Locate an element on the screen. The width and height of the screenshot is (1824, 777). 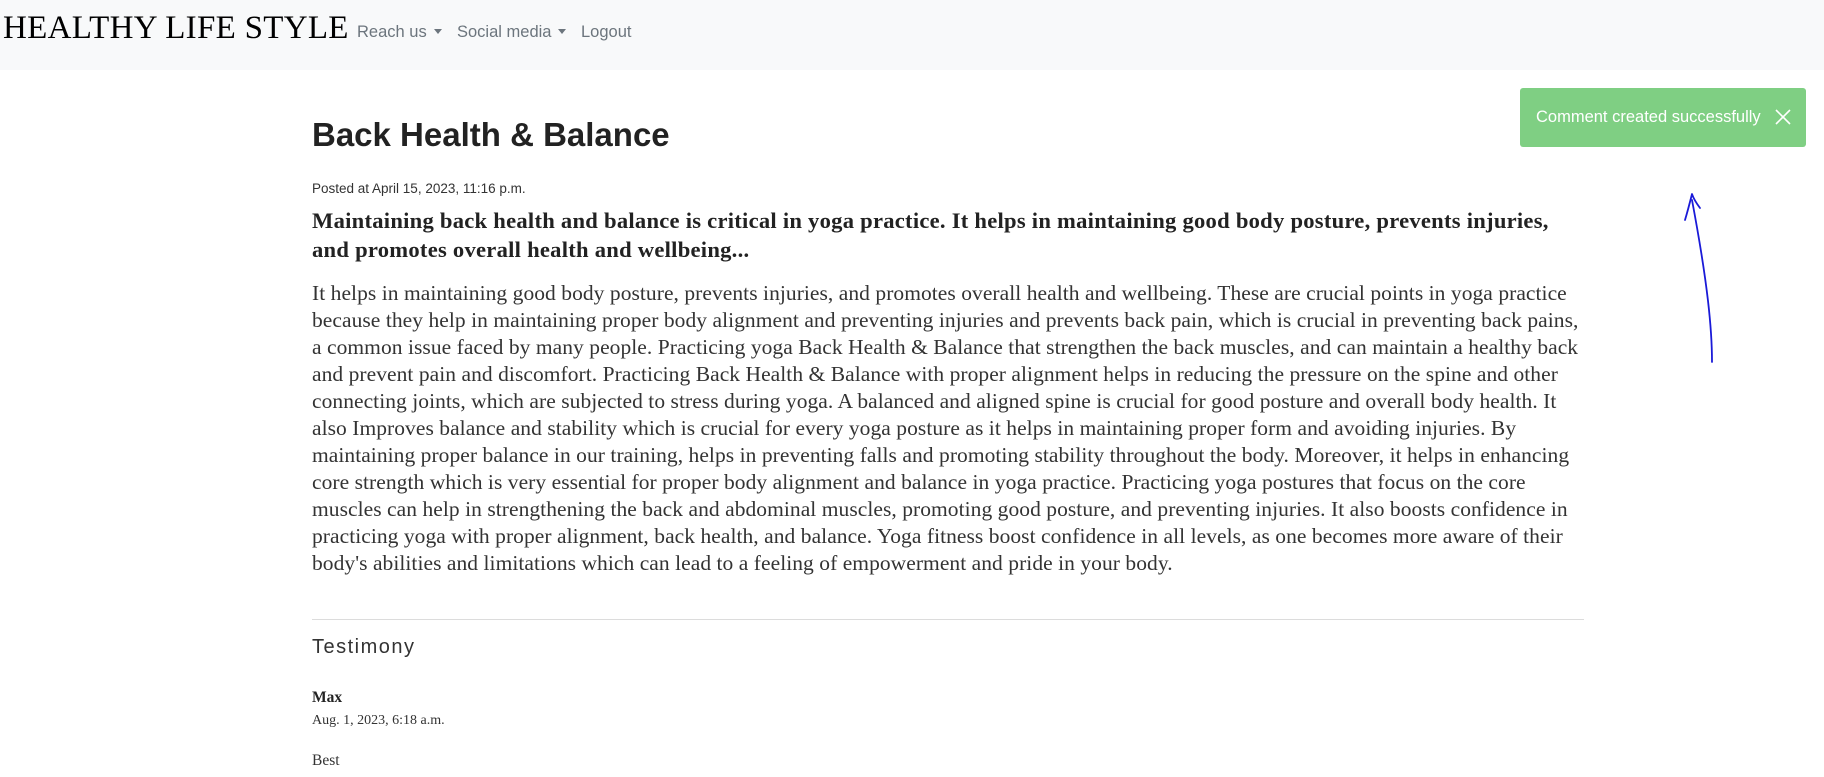
nav-social-media-dropdown: Social media is located at coordinates (512, 32).